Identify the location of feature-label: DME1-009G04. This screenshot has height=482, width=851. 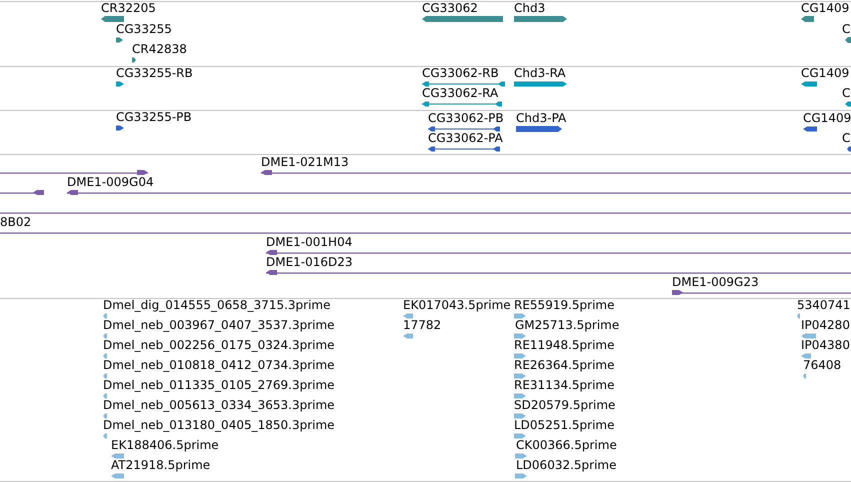
(110, 182).